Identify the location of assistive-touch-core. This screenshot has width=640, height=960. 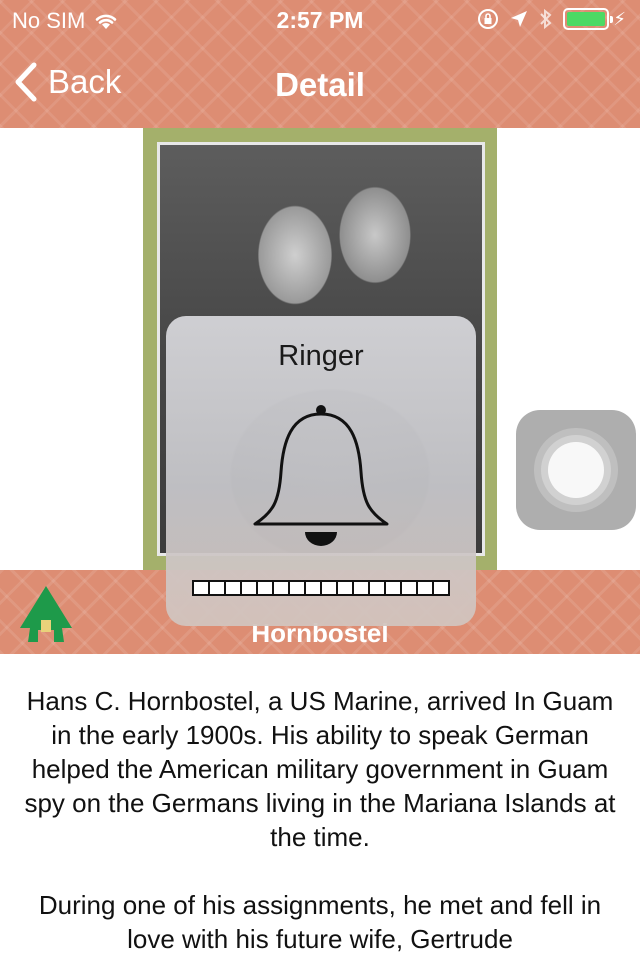
(576, 470).